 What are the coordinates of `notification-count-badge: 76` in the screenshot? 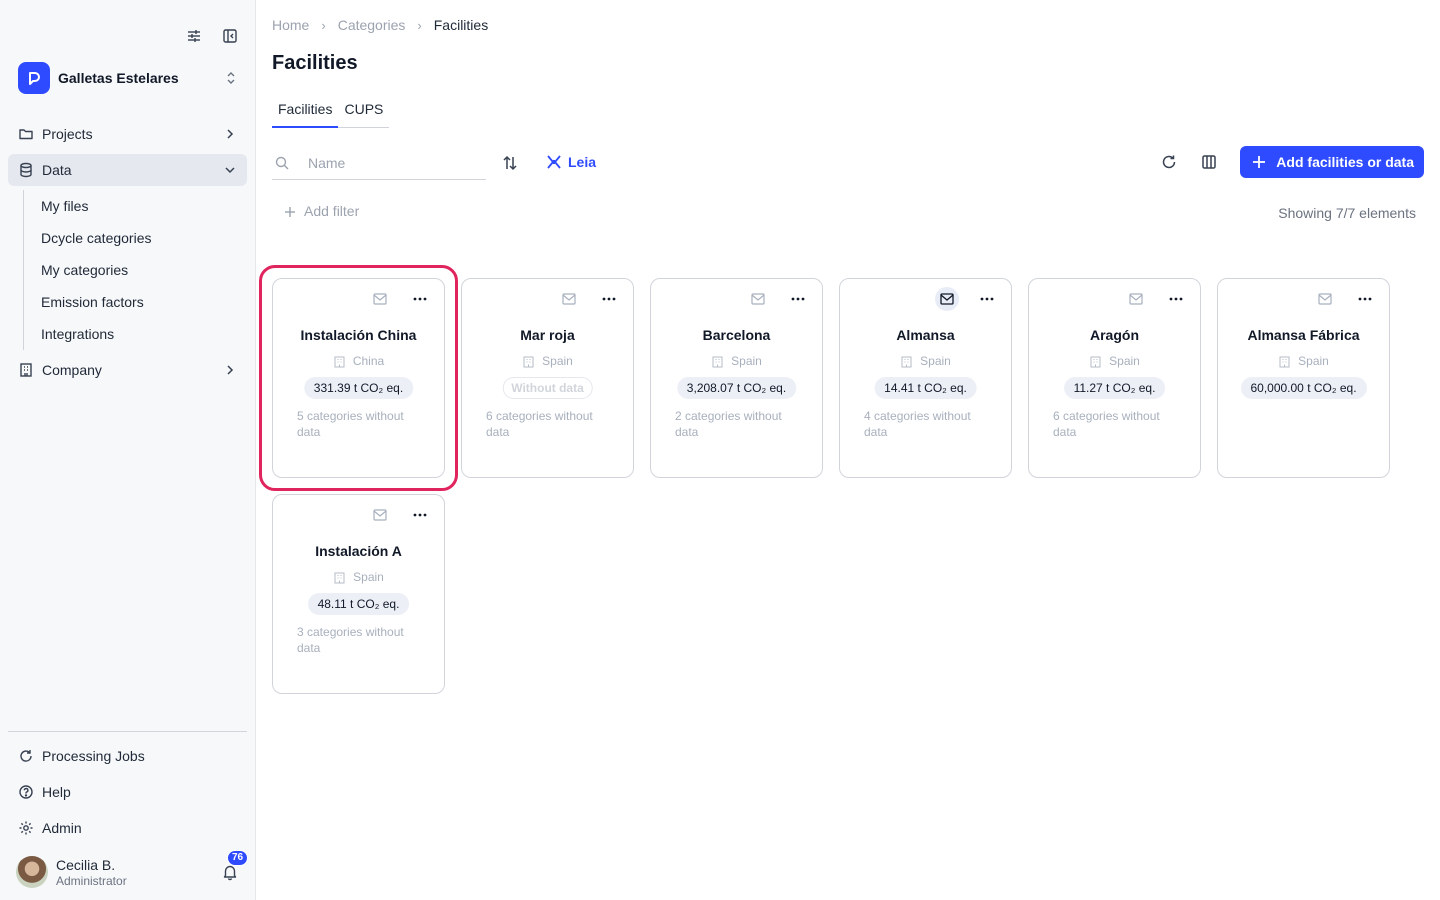 It's located at (238, 858).